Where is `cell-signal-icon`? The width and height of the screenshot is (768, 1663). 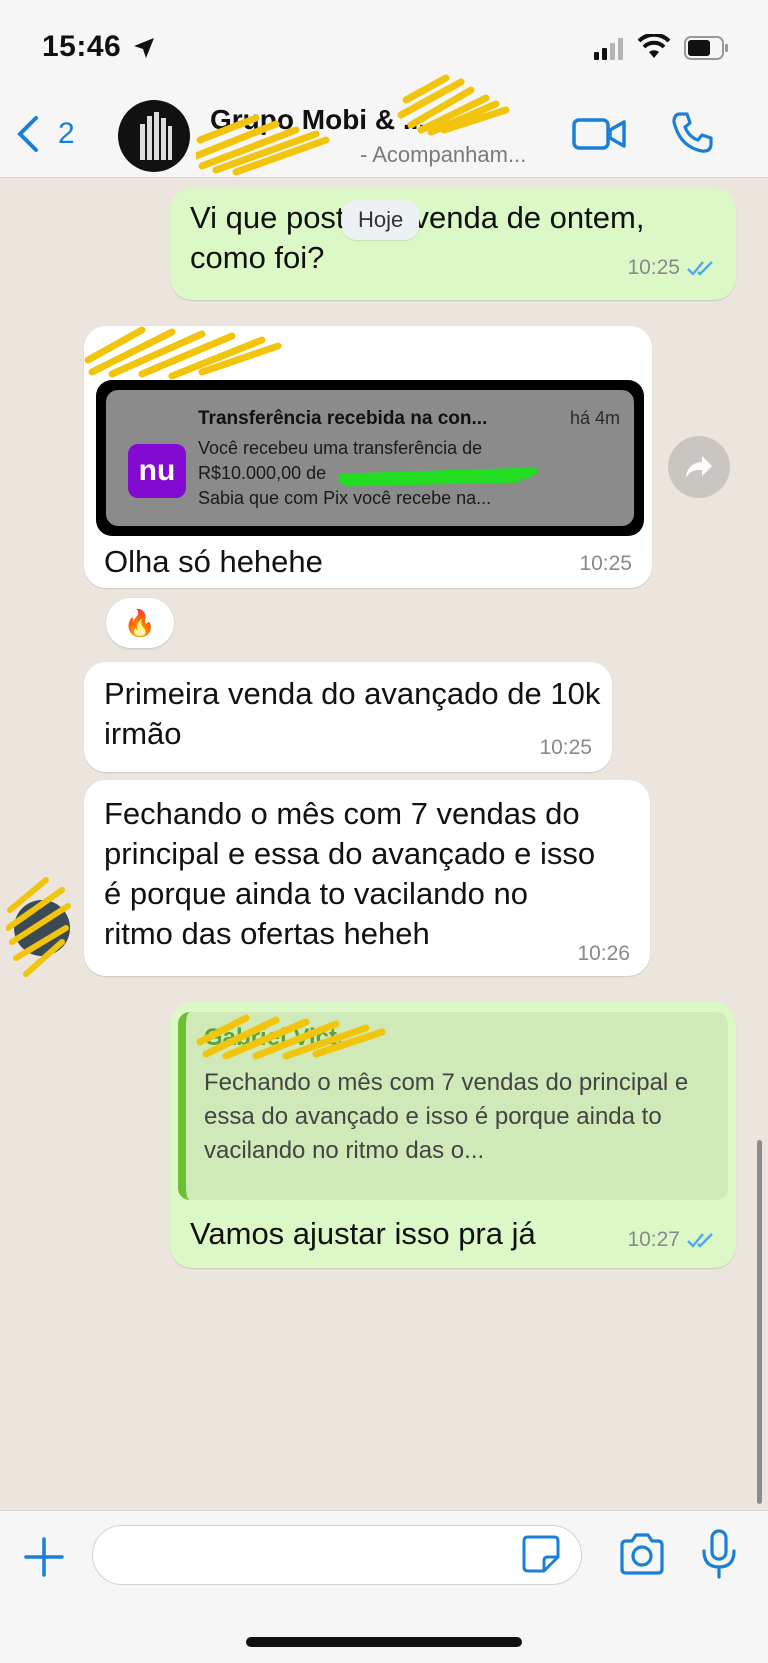 cell-signal-icon is located at coordinates (608, 49).